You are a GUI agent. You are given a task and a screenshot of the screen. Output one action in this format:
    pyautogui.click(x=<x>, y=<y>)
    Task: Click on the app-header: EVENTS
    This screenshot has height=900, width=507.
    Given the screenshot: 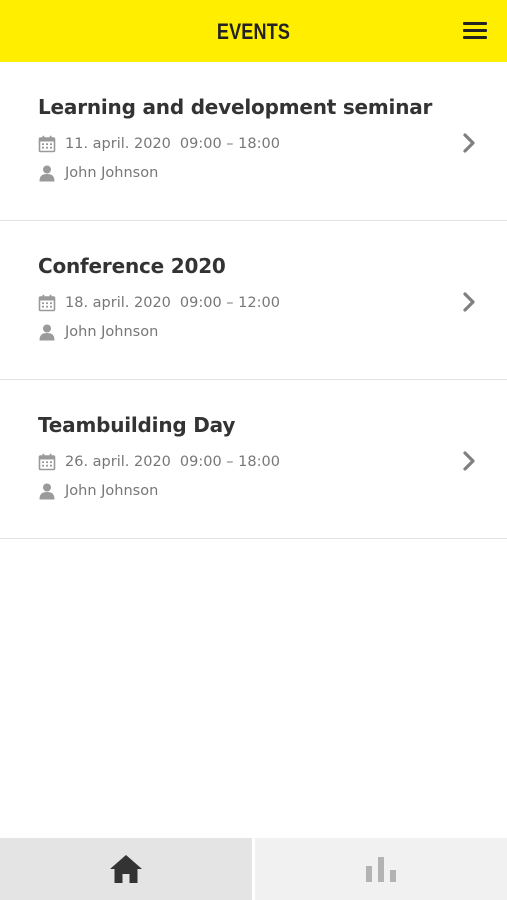 What is the action you would take?
    pyautogui.click(x=253, y=31)
    